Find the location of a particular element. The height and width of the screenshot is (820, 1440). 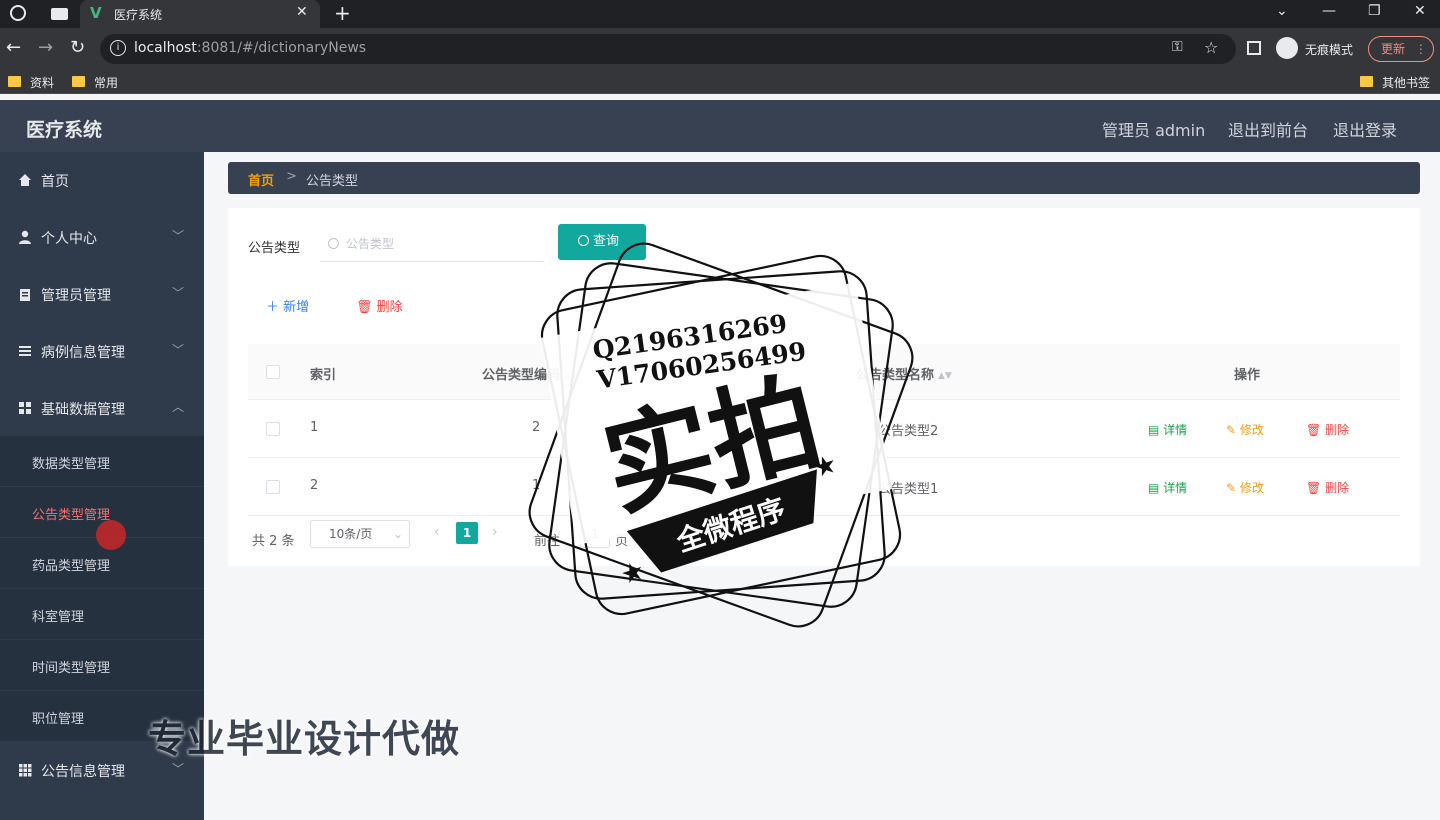

site-info-icon: i is located at coordinates (118, 48).